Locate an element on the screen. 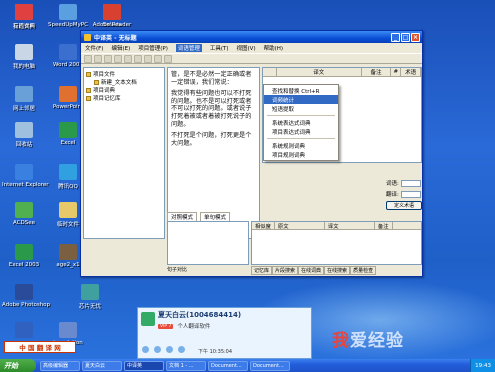  desktop-icon: Excel 2003 is located at coordinates (24, 256).